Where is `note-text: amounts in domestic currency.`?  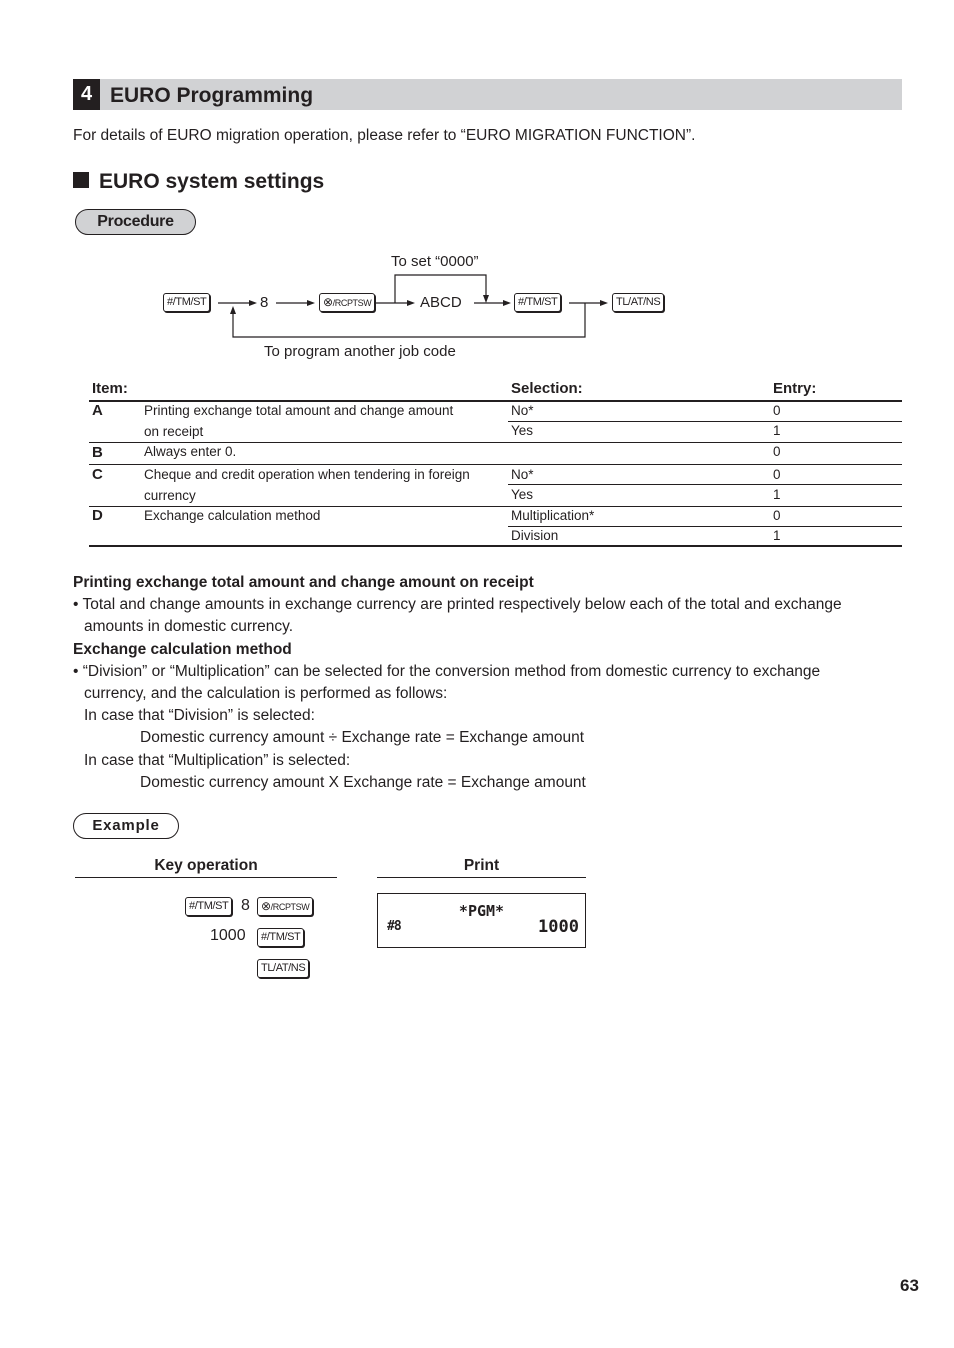
note-text: amounts in domestic currency. is located at coordinates (189, 626).